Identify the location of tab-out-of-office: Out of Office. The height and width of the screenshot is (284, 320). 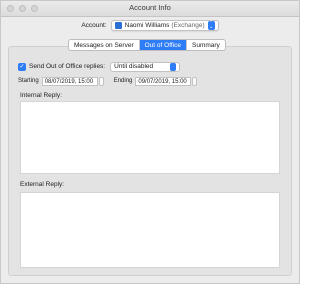
(163, 45).